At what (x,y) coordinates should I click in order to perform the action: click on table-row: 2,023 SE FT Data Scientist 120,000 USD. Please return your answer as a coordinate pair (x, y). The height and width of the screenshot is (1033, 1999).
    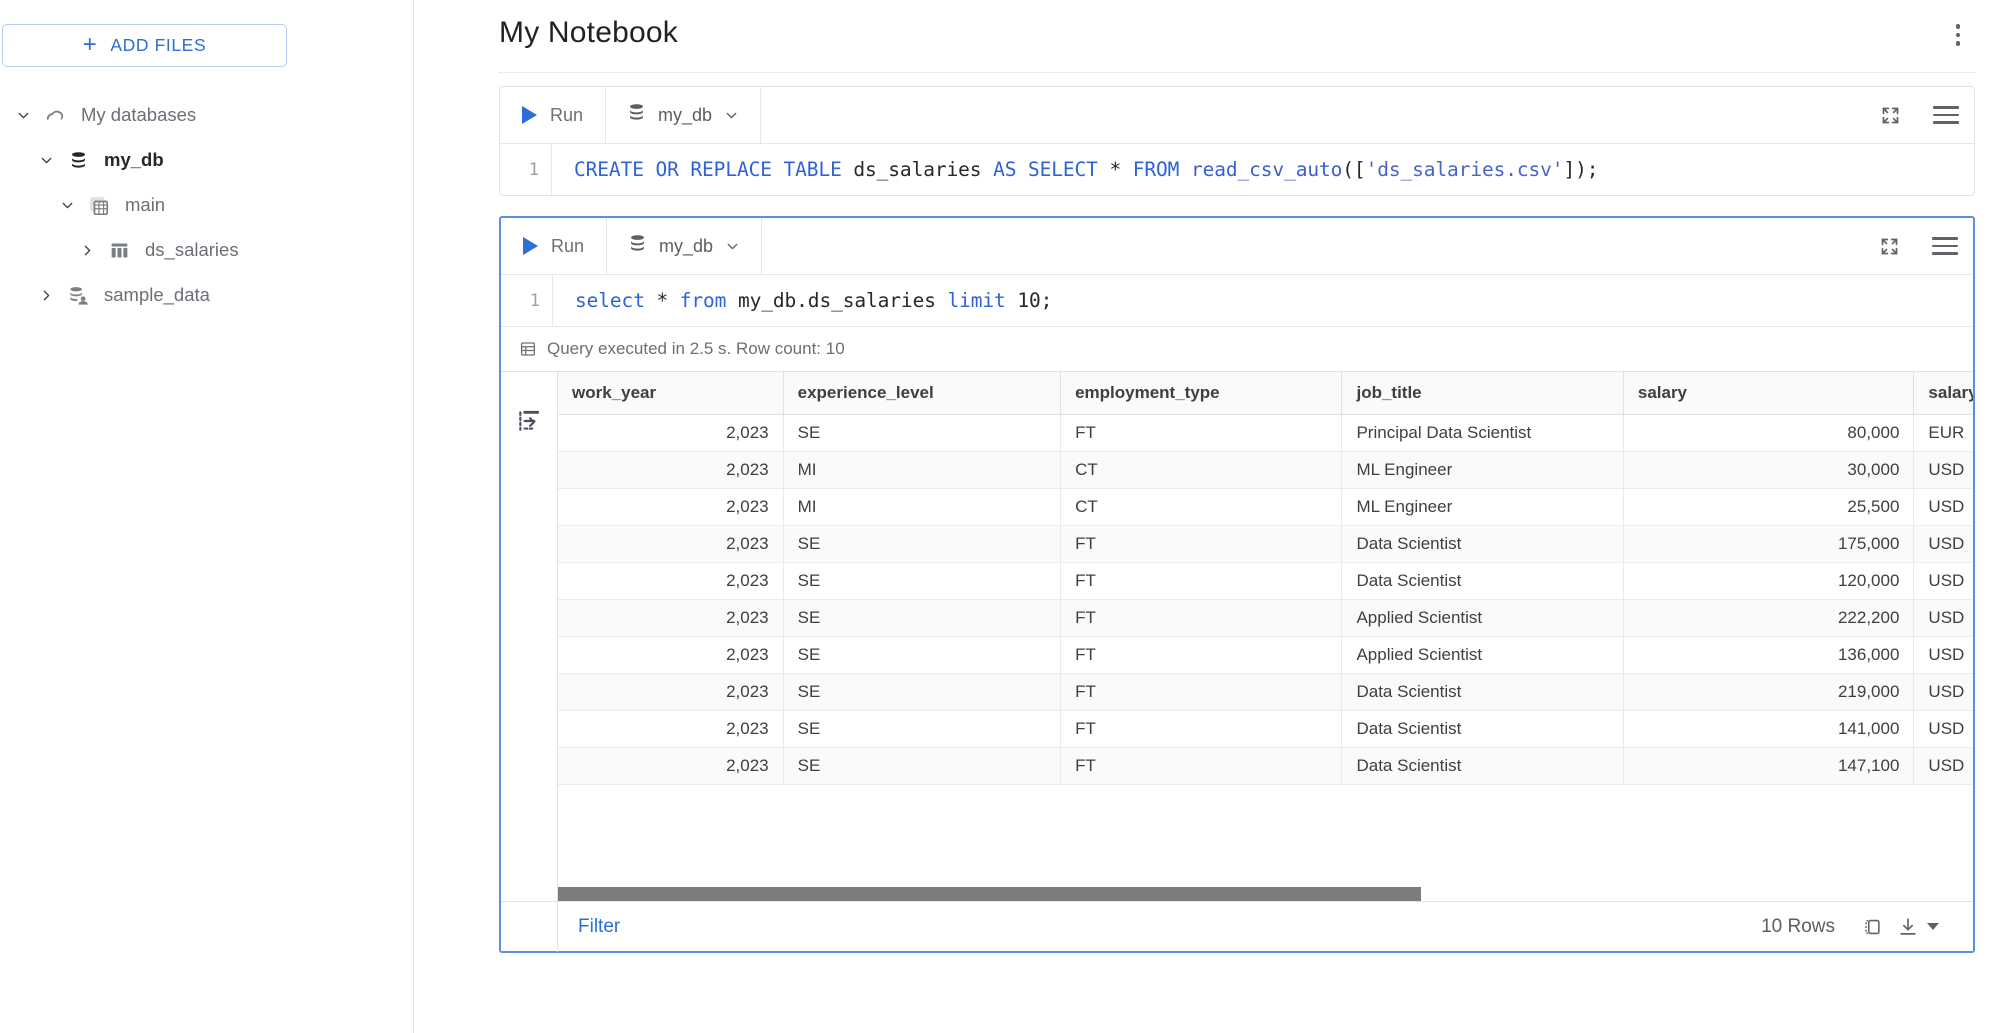
    Looking at the image, I should click on (1265, 581).